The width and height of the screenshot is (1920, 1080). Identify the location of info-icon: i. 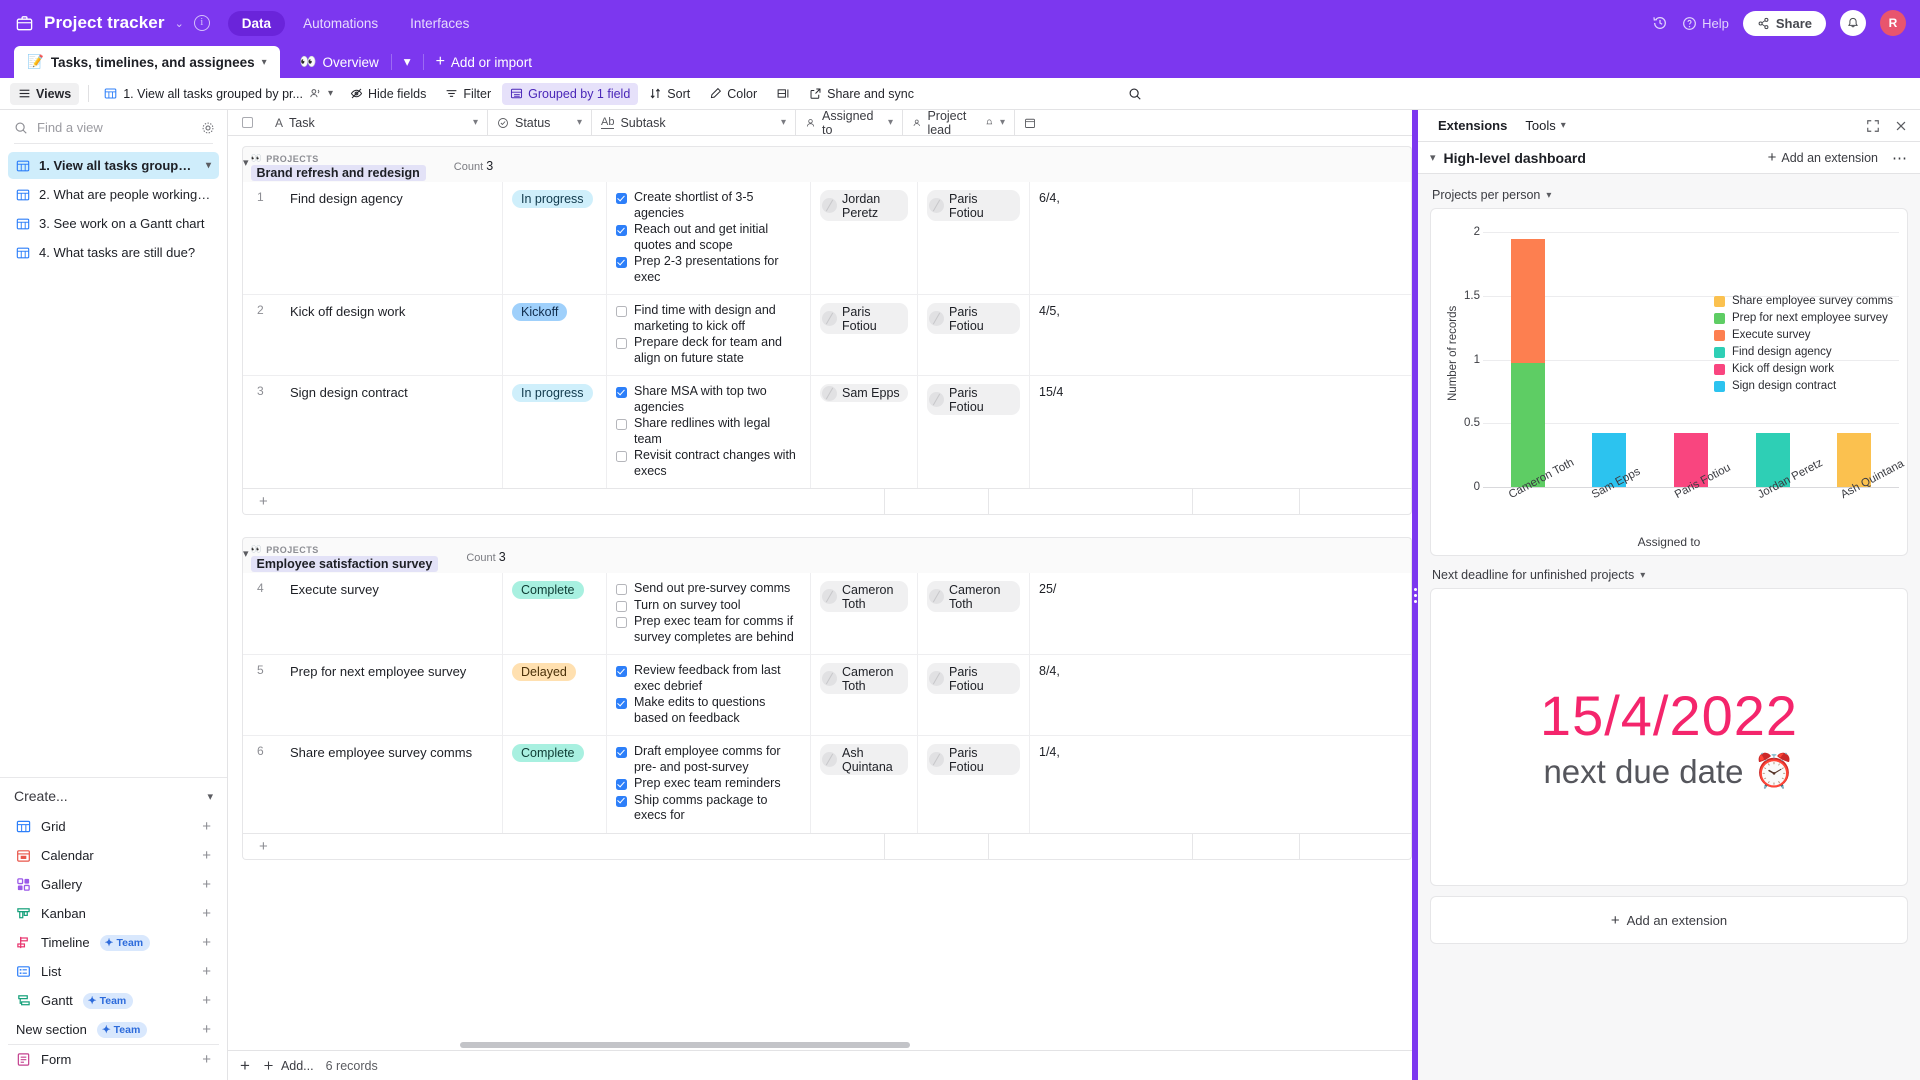
(201, 23).